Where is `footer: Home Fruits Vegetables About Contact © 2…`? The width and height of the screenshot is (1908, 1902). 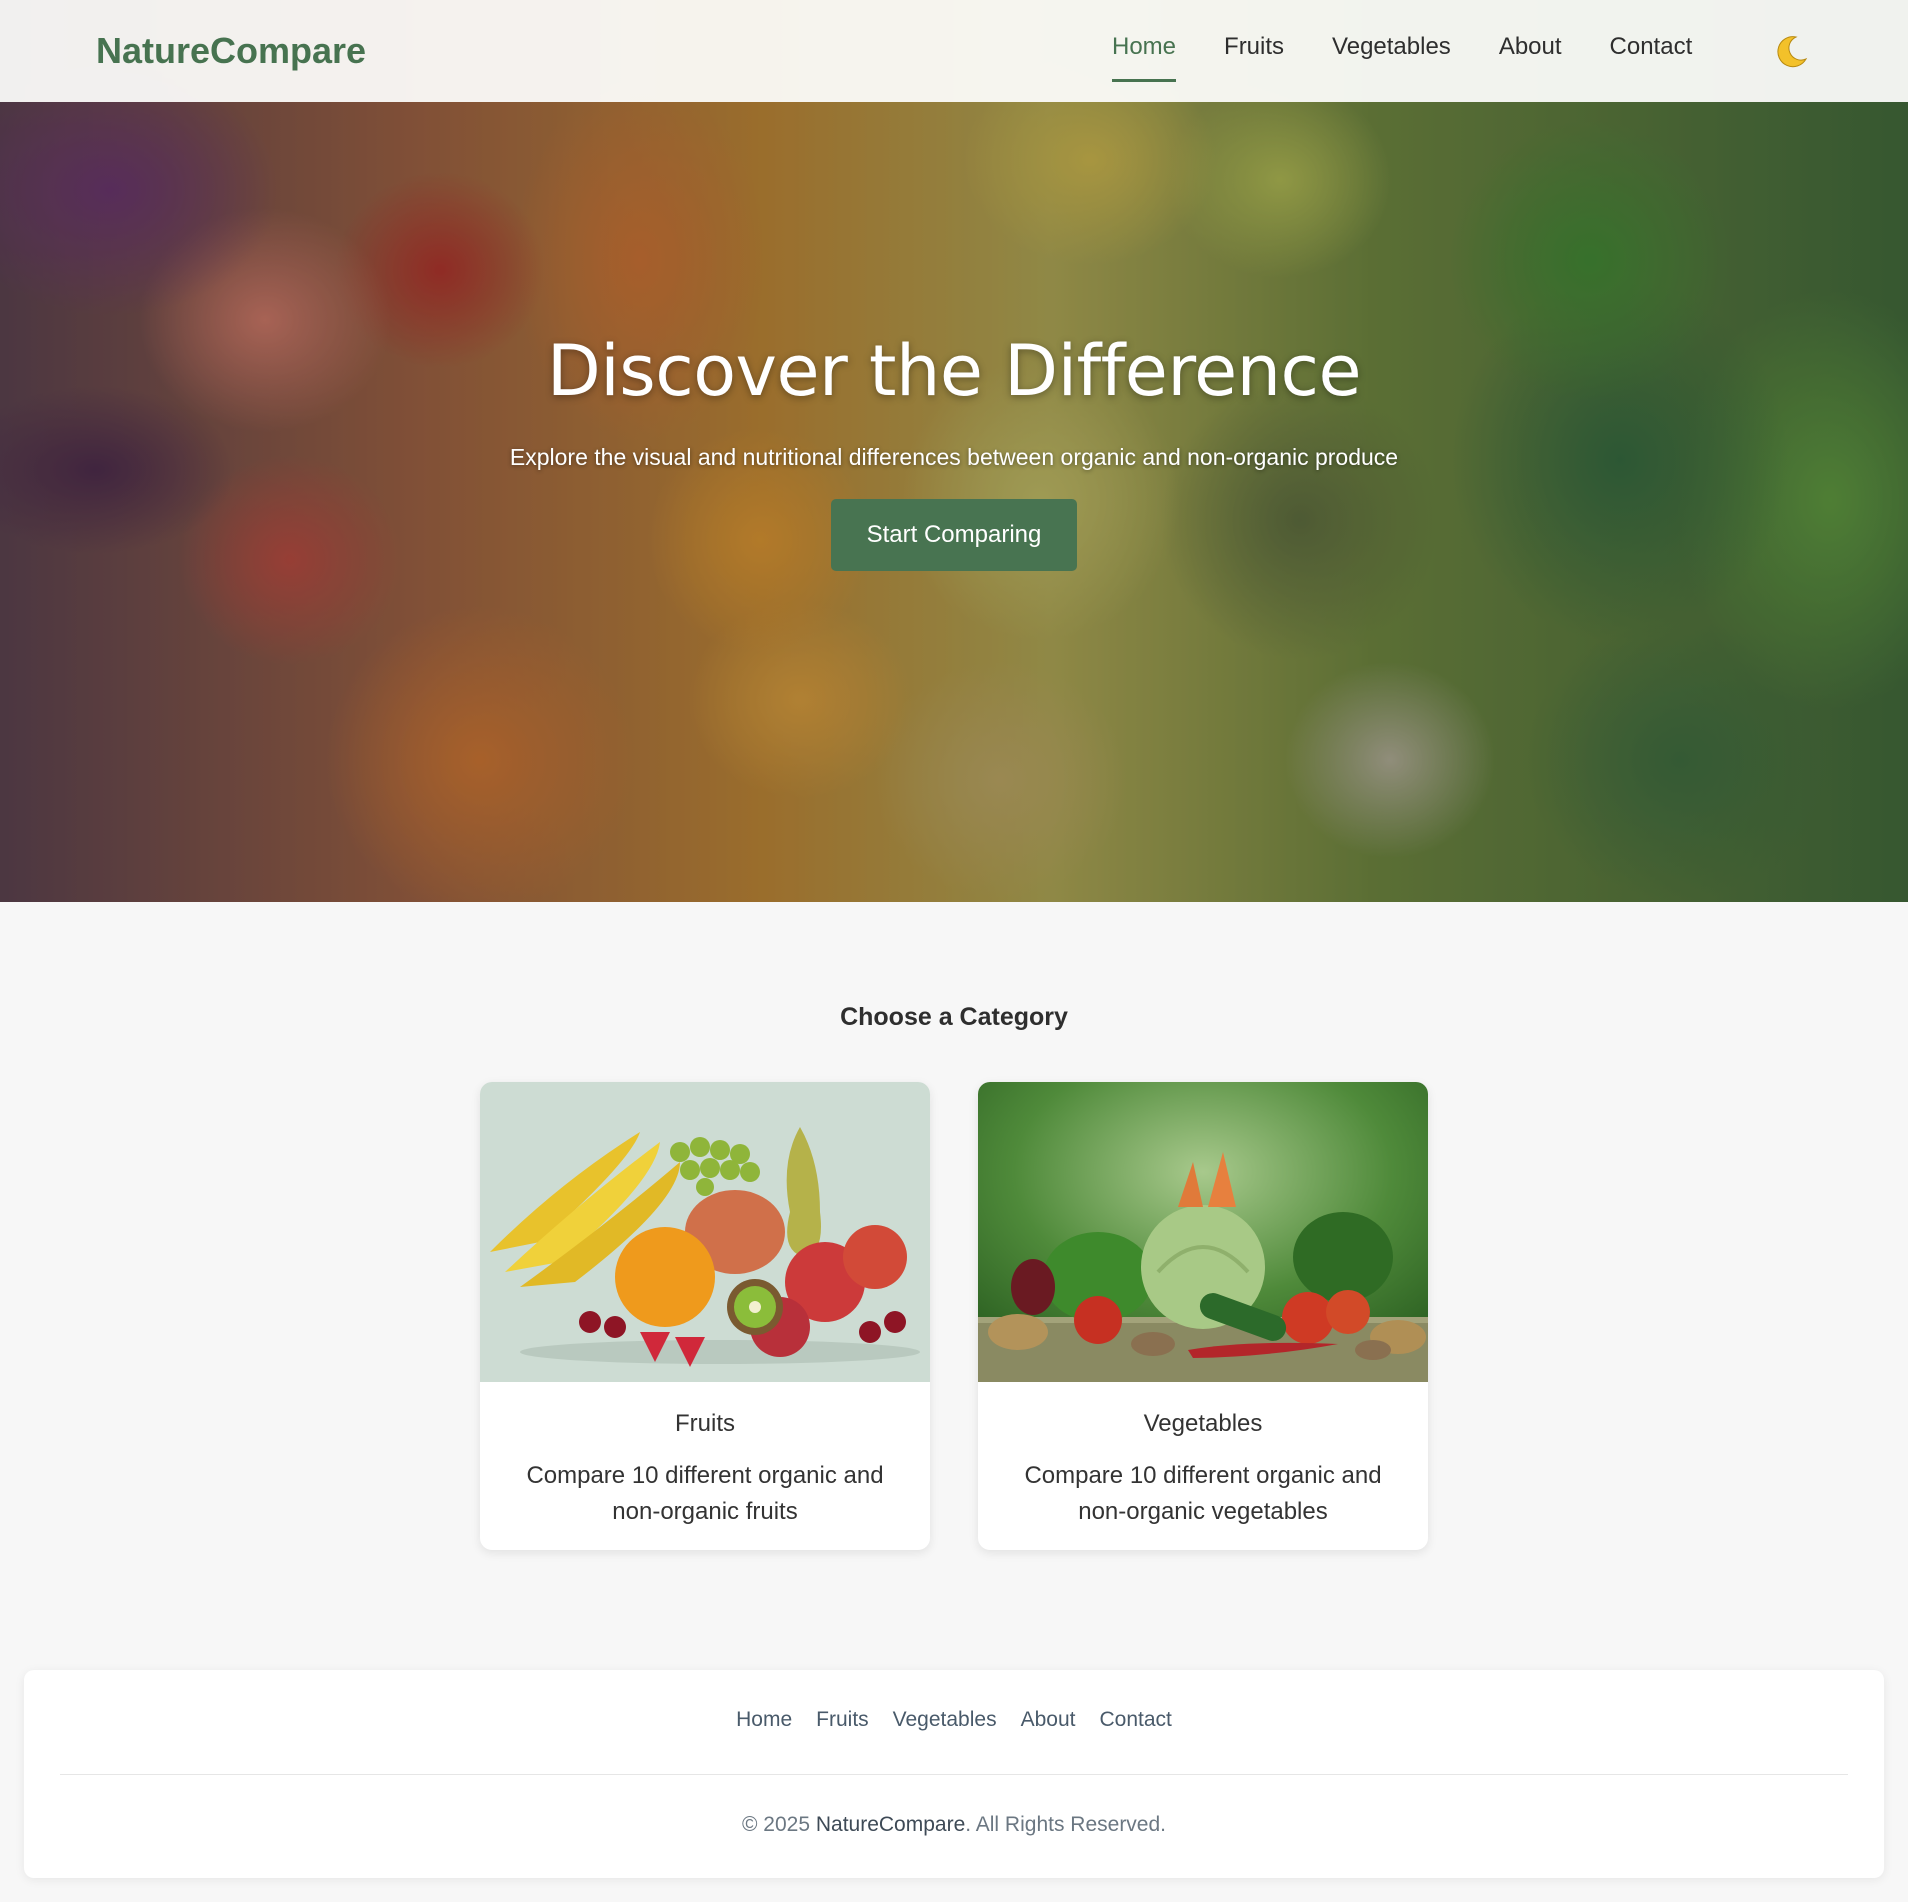
footer: Home Fruits Vegetables About Contact © 2… is located at coordinates (954, 1774).